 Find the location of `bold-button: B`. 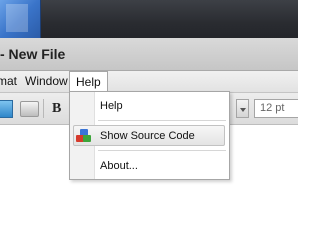

bold-button: B is located at coordinates (56, 109).